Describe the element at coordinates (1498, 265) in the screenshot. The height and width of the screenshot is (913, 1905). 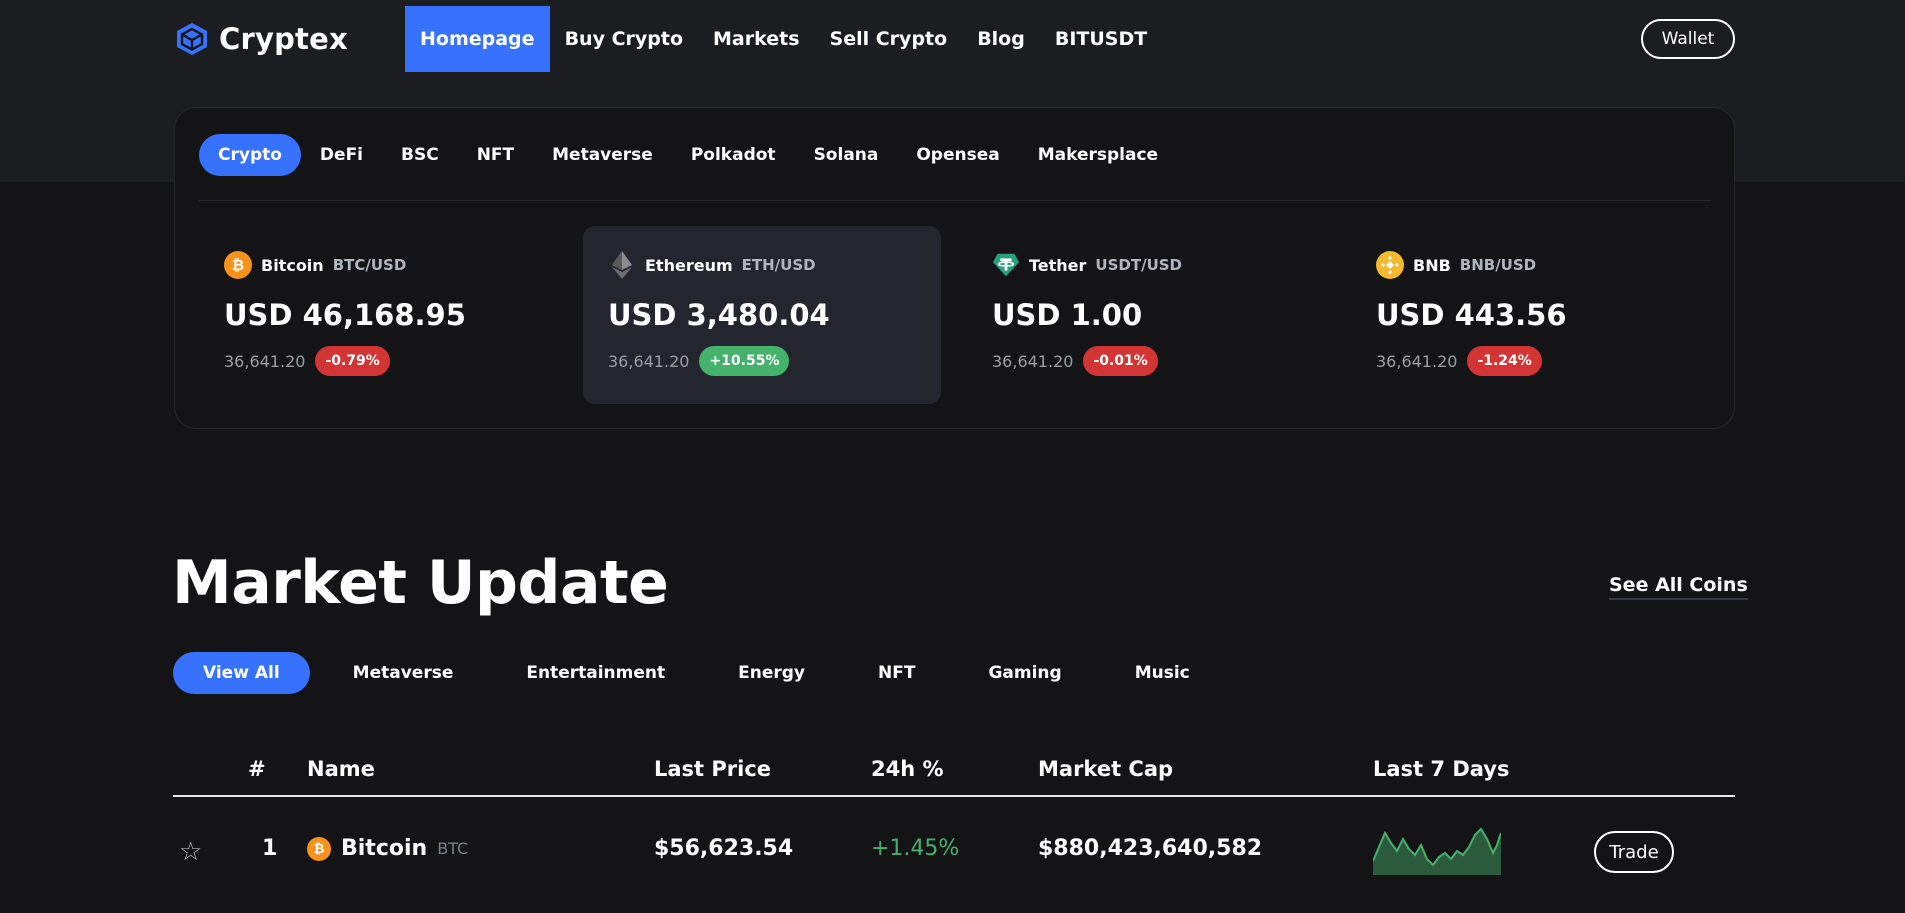
I see `coin-pair: BNB/USD` at that location.